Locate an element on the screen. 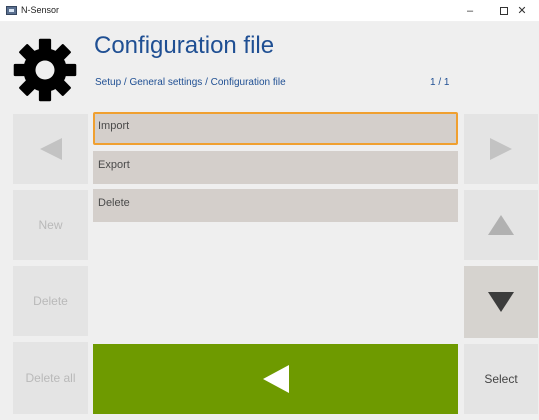 The image size is (539, 420). page-indicator: 1 / 1 is located at coordinates (440, 82).